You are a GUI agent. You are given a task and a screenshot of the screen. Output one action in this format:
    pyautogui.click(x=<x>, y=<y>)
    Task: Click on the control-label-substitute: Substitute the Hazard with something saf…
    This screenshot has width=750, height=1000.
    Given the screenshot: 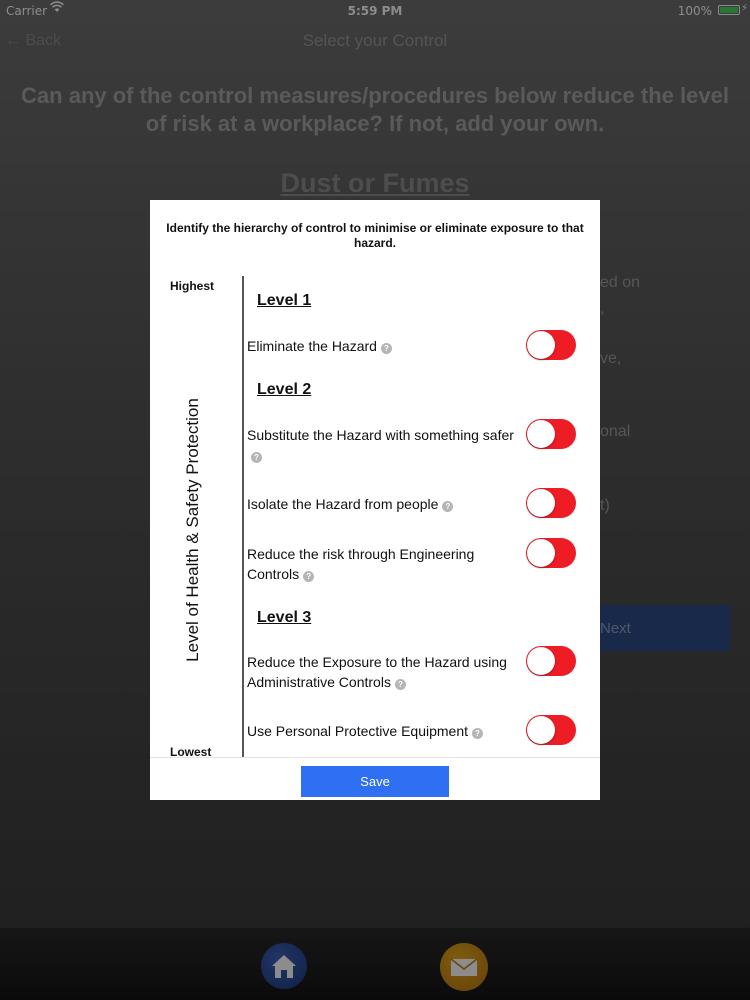 What is the action you would take?
    pyautogui.click(x=382, y=445)
    